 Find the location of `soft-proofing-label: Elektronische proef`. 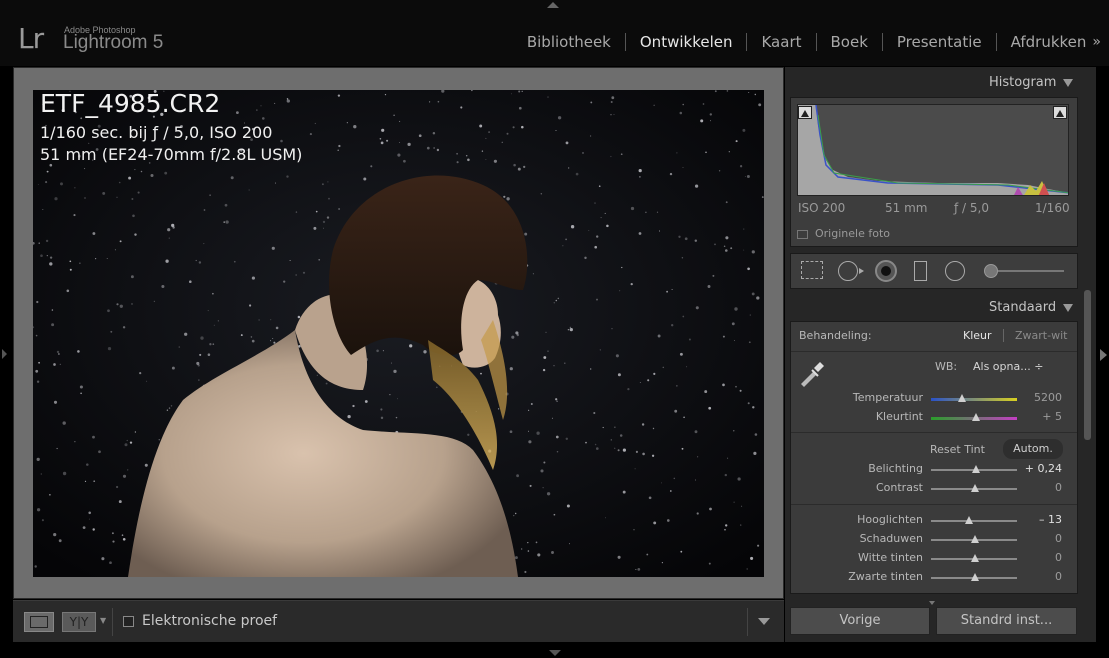

soft-proofing-label: Elektronische proef is located at coordinates (210, 621).